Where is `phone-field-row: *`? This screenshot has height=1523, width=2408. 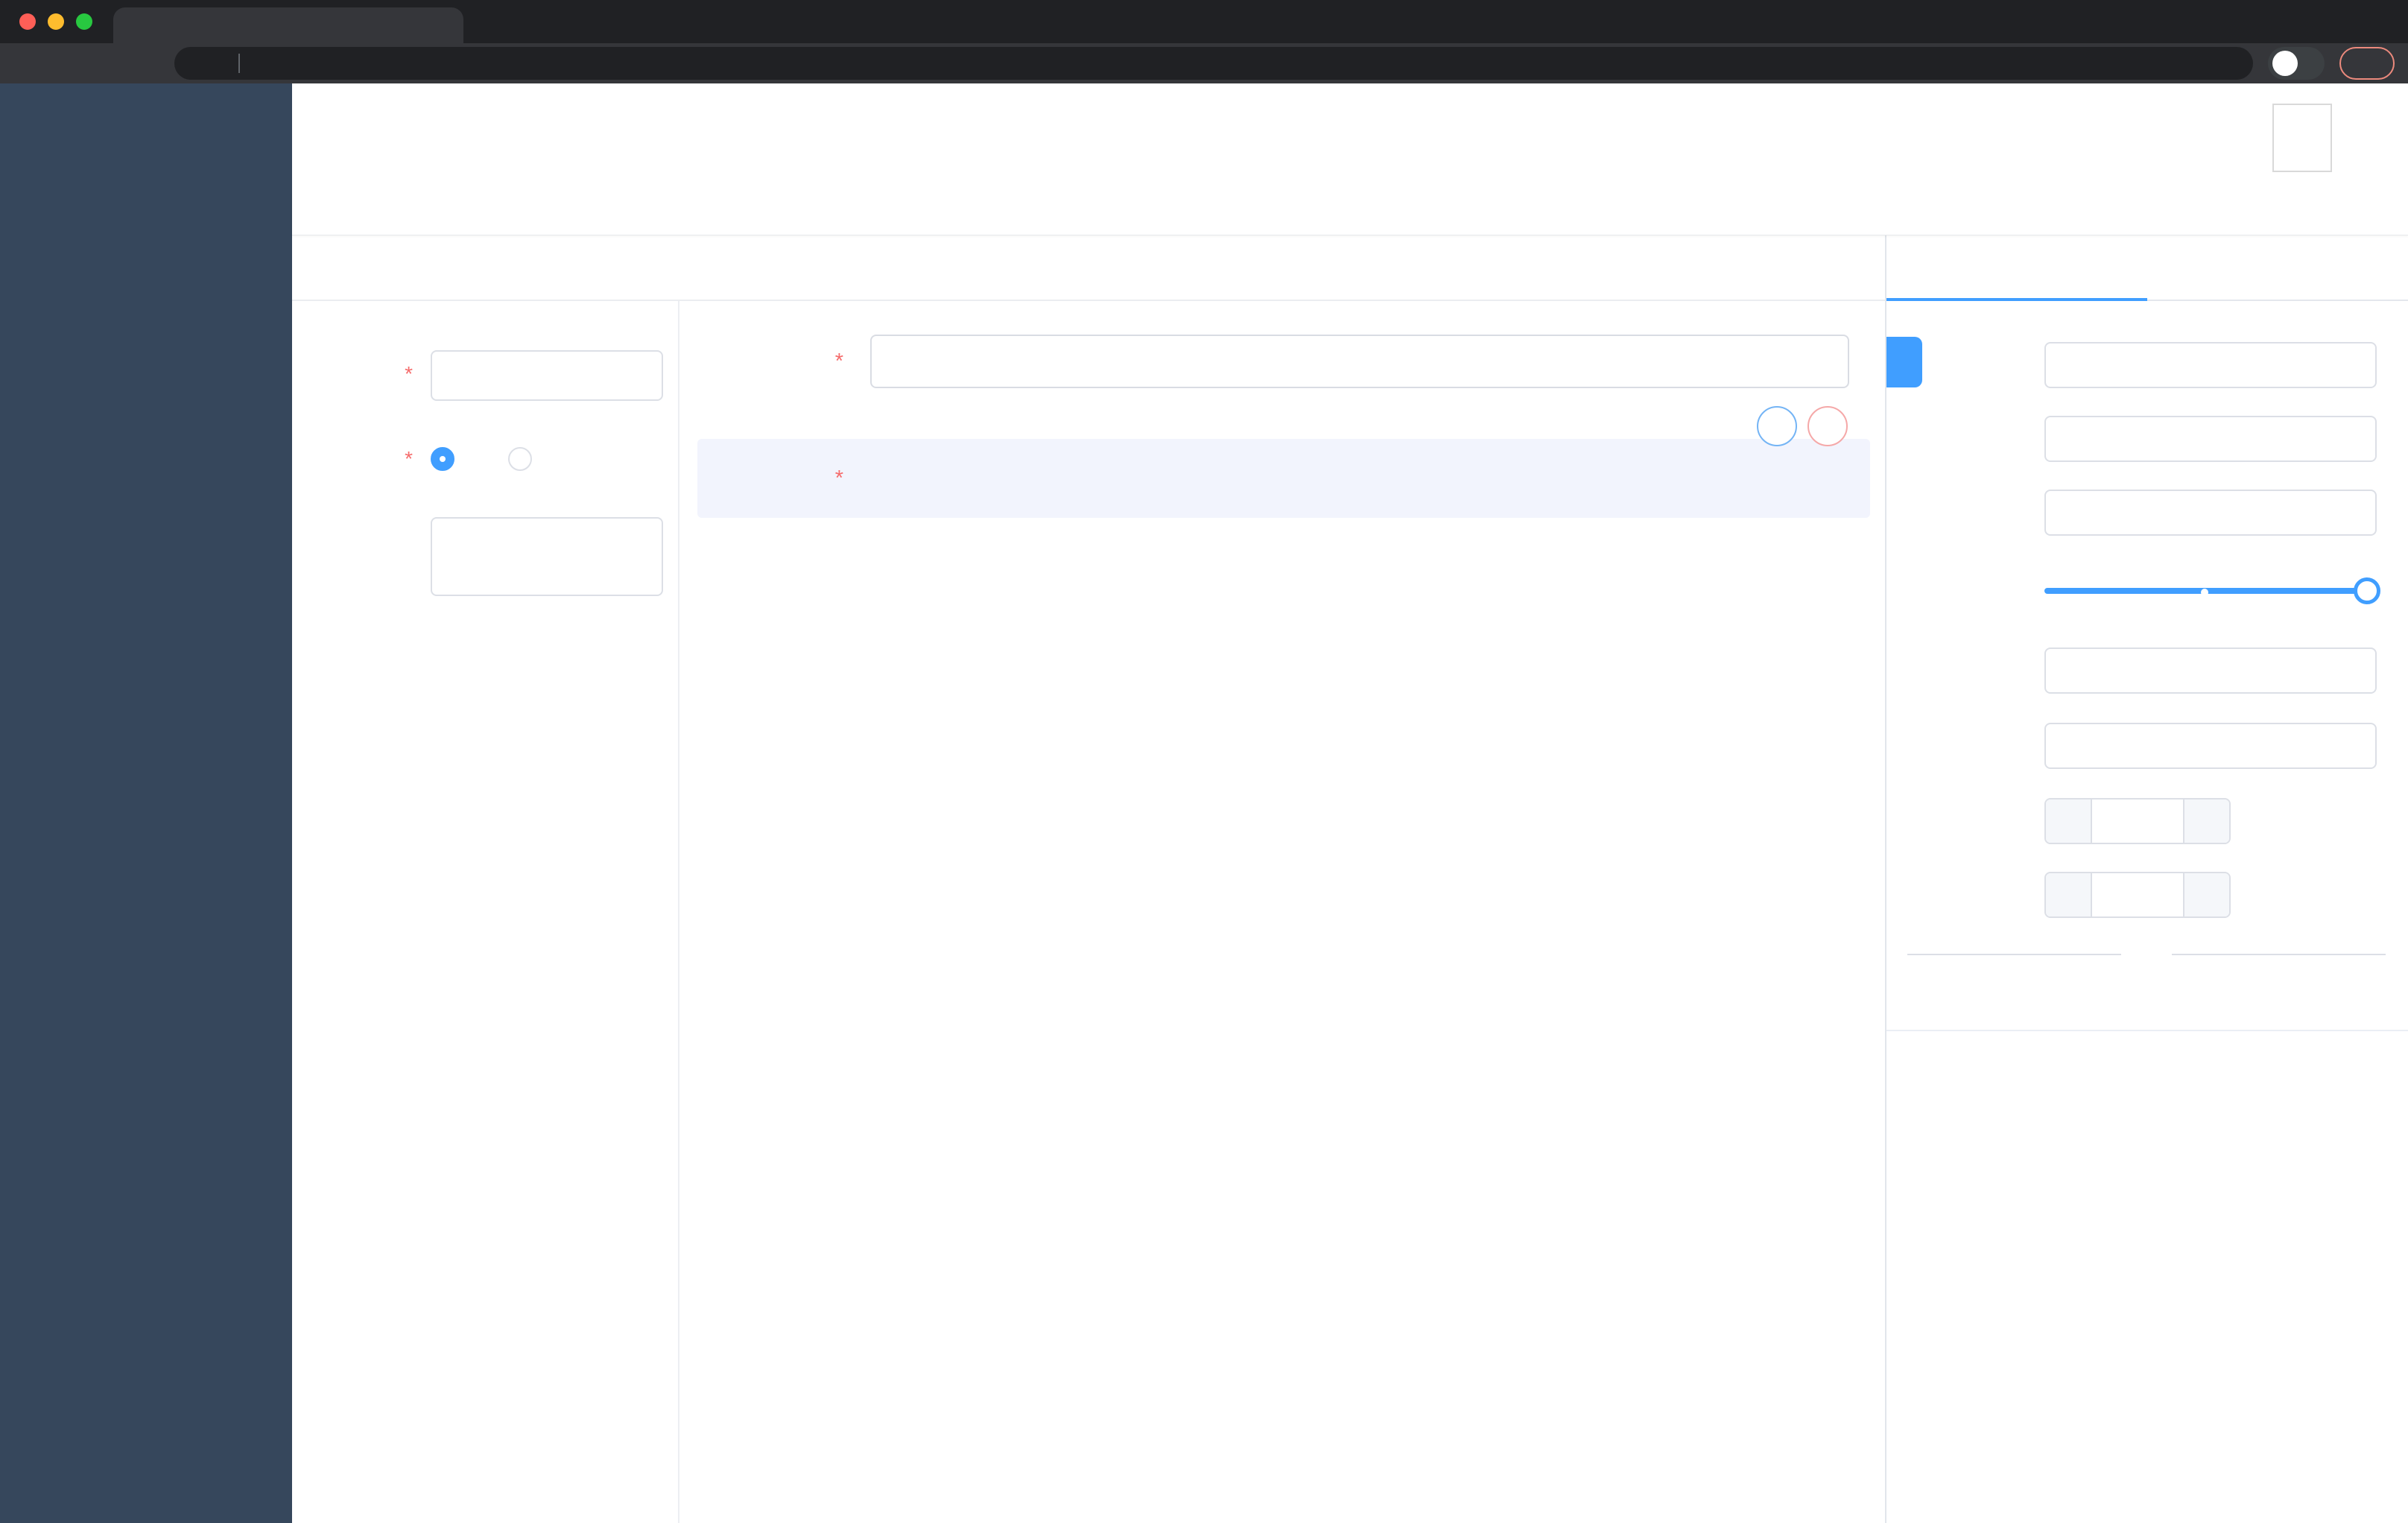
phone-field-row: * is located at coordinates (1282, 362).